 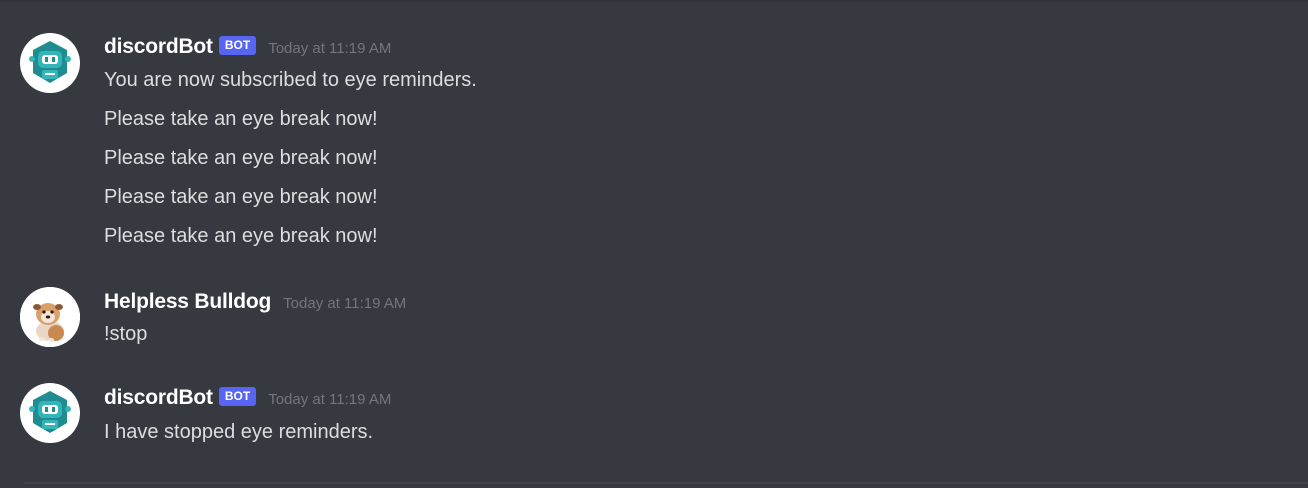 I want to click on message-input-edge, so click(x=666, y=483).